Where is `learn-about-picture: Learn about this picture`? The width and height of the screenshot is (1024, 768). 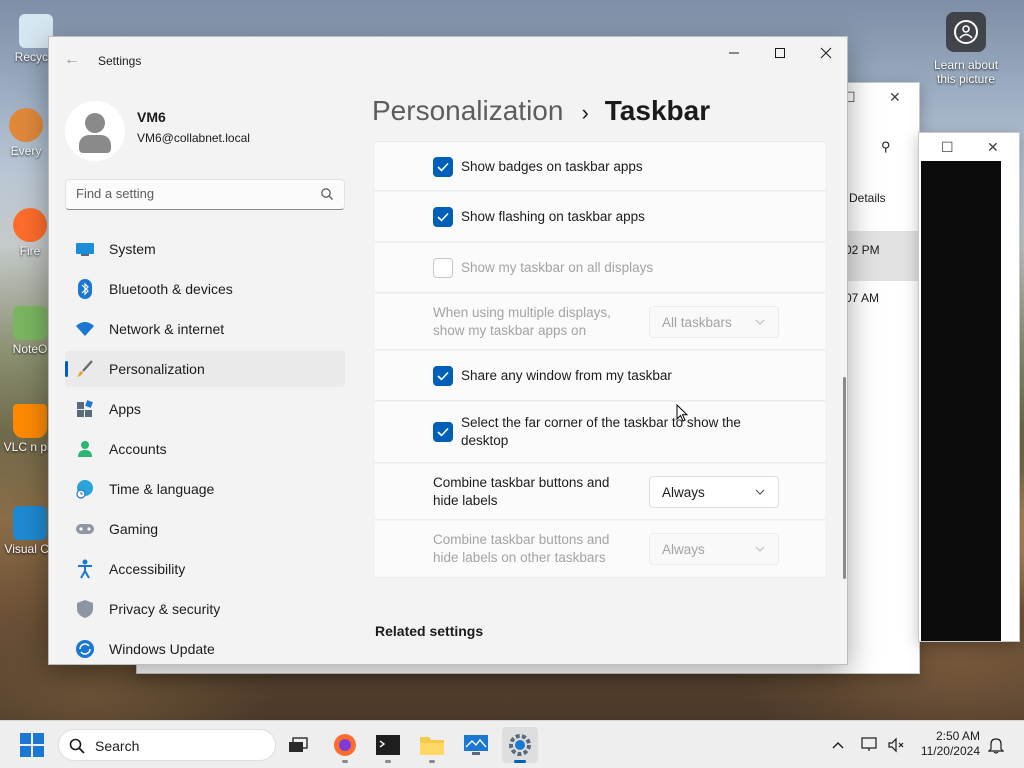
learn-about-picture: Learn about this picture is located at coordinates (966, 49).